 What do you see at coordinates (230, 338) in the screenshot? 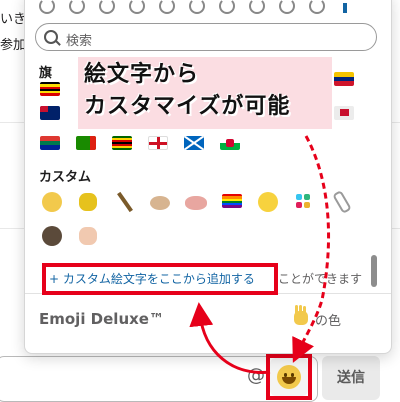
I see `arrow-button-to-link` at bounding box center [230, 338].